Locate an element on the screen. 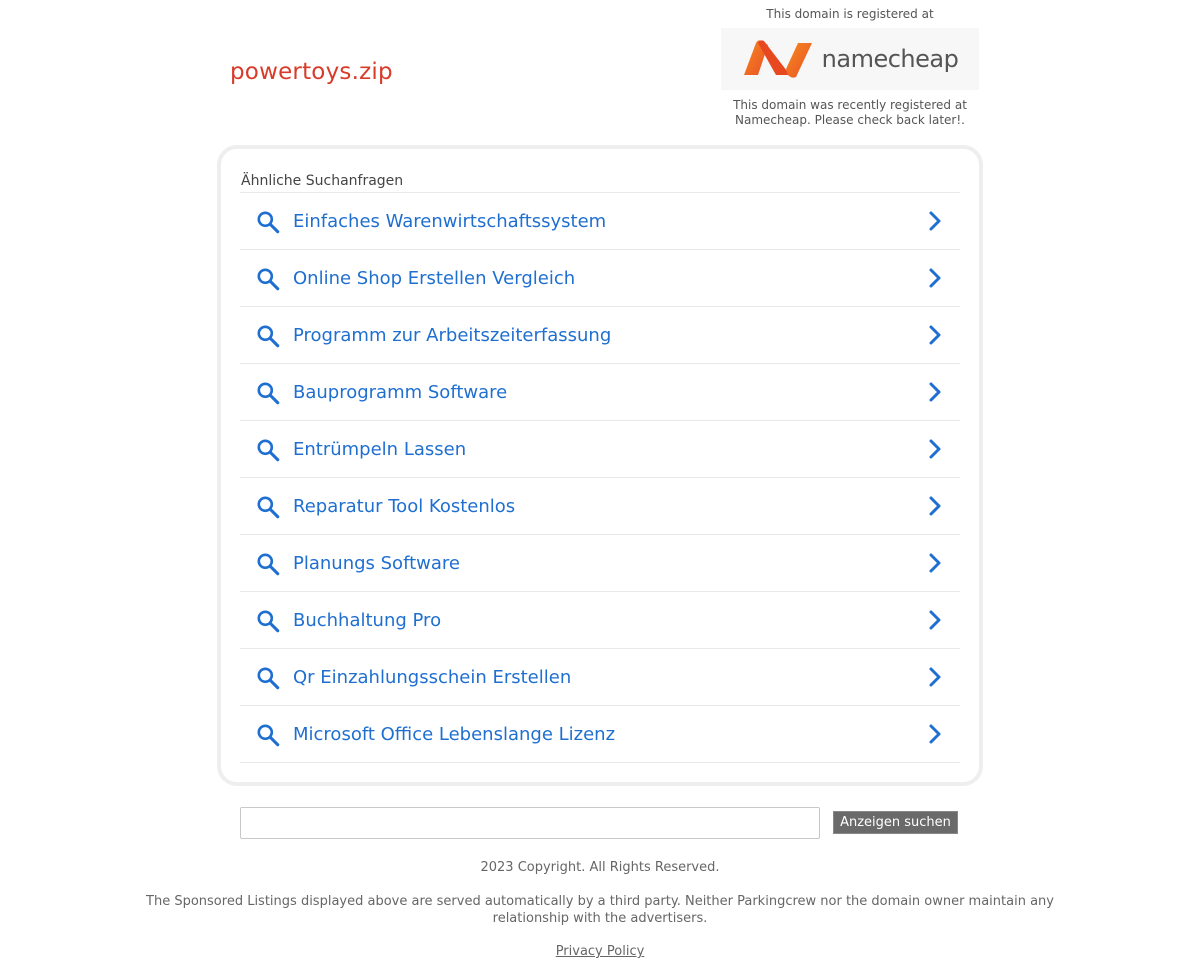 The width and height of the screenshot is (1200, 974). related-search-label: Programm zur Arbeitszeiterfassung is located at coordinates (452, 335).